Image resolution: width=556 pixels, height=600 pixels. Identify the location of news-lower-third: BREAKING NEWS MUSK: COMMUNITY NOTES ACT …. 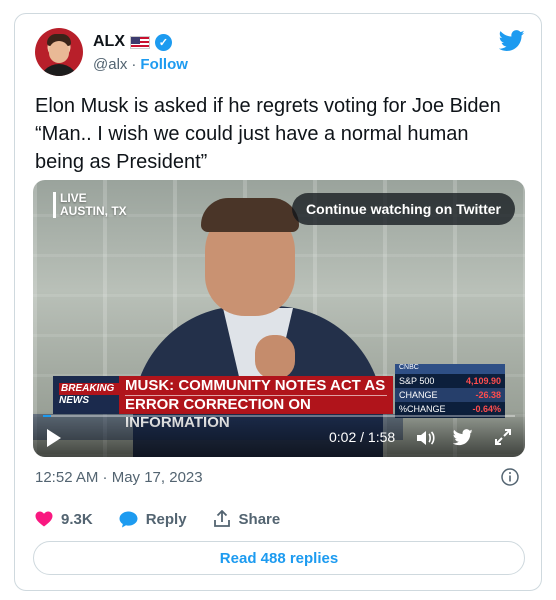
(223, 403).